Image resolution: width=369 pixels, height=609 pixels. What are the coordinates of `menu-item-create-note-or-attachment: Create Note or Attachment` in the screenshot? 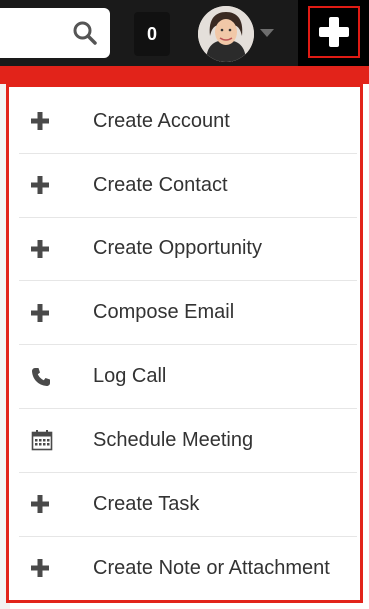 It's located at (188, 569).